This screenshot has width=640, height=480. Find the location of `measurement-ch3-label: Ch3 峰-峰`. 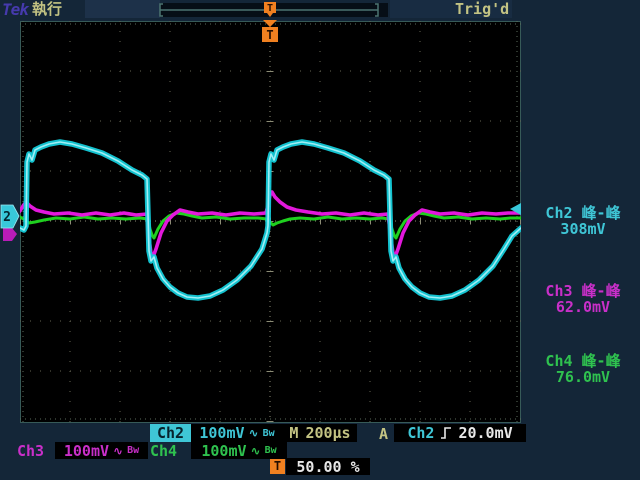

measurement-ch3-label: Ch3 峰-峰 is located at coordinates (583, 291).